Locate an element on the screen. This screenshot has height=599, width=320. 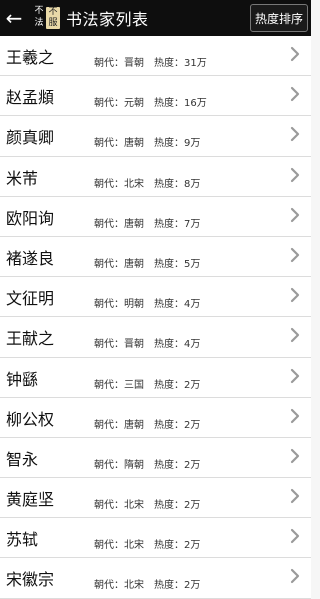
list-item: 黄庭坚 朝代：北宋 热度：2万 is located at coordinates (155, 498).